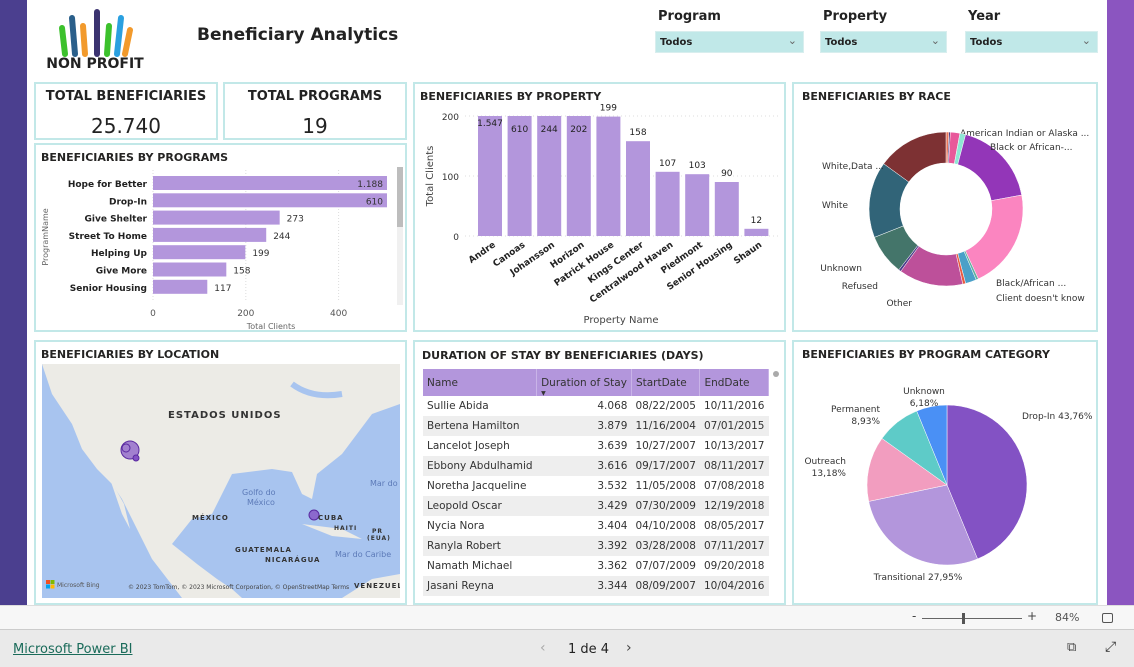 This screenshot has width=1134, height=667. I want to click on chart-title: BENEFICIARIES BY LOCATION, so click(130, 354).